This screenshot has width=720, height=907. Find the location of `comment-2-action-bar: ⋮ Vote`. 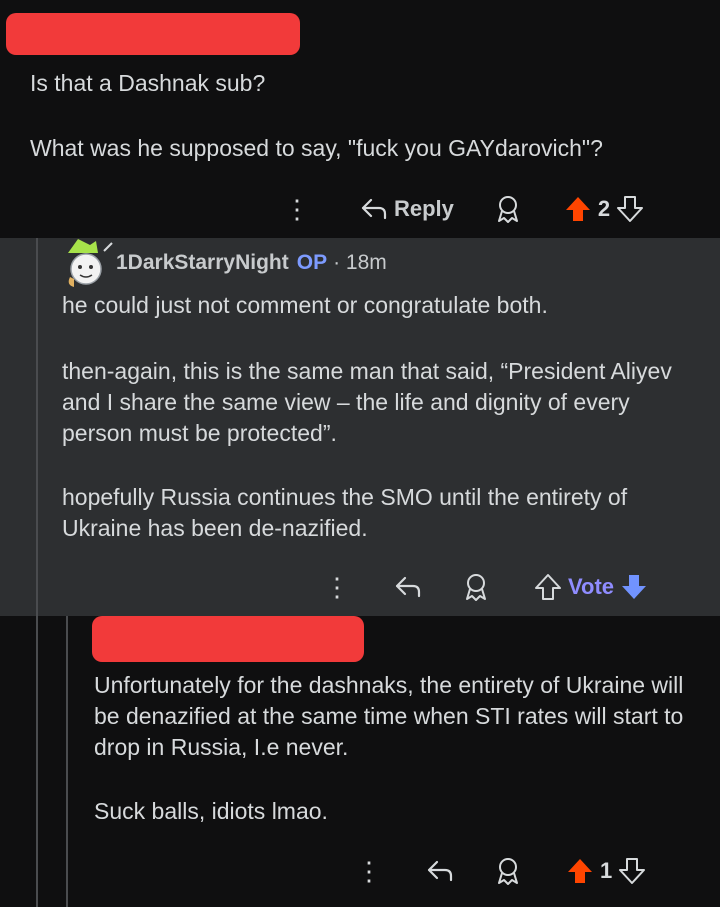

comment-2-action-bar: ⋮ Vote is located at coordinates (486, 587).